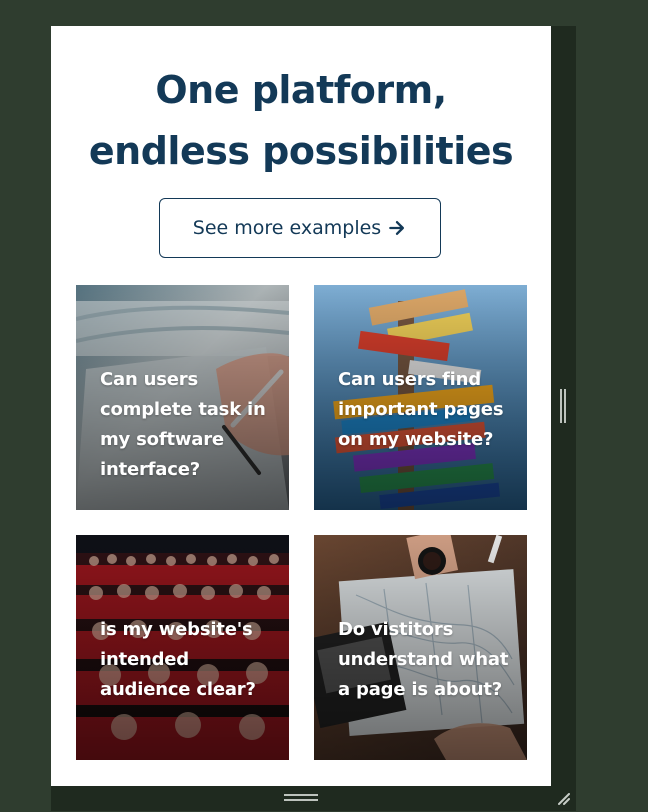 This screenshot has height=812, width=648. I want to click on example-card-intended-audience: is my website's intended audience clear?, so click(182, 647).